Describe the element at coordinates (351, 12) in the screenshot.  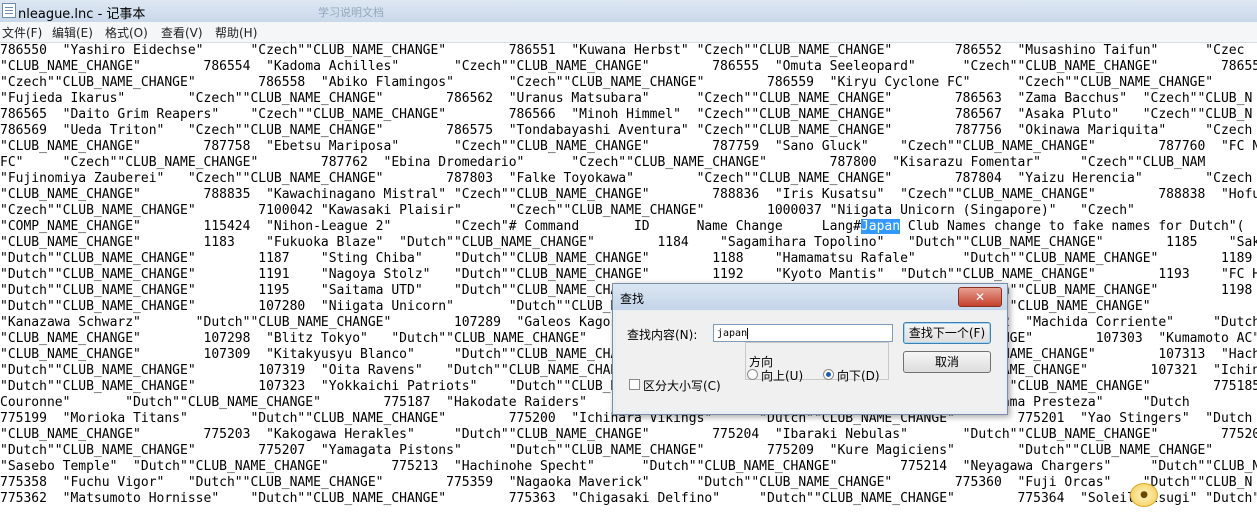
I see `background-window-tab: 学习说明文档` at that location.